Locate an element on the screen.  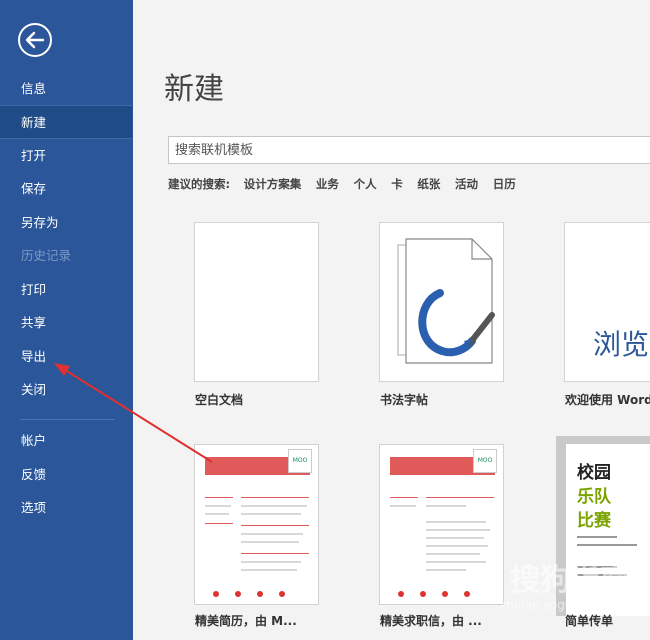
watermark-text: 搜狗指南 is located at coordinates (570, 580).